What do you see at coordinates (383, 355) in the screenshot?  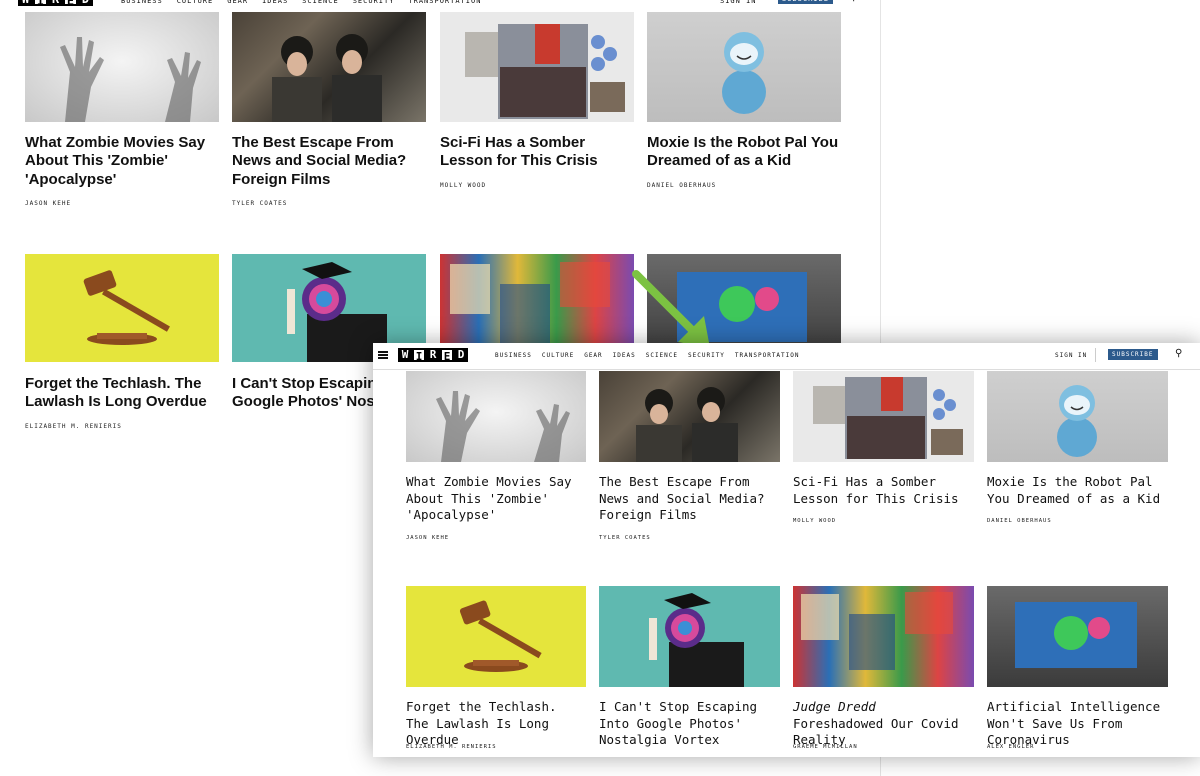 I see `menu-icon` at bounding box center [383, 355].